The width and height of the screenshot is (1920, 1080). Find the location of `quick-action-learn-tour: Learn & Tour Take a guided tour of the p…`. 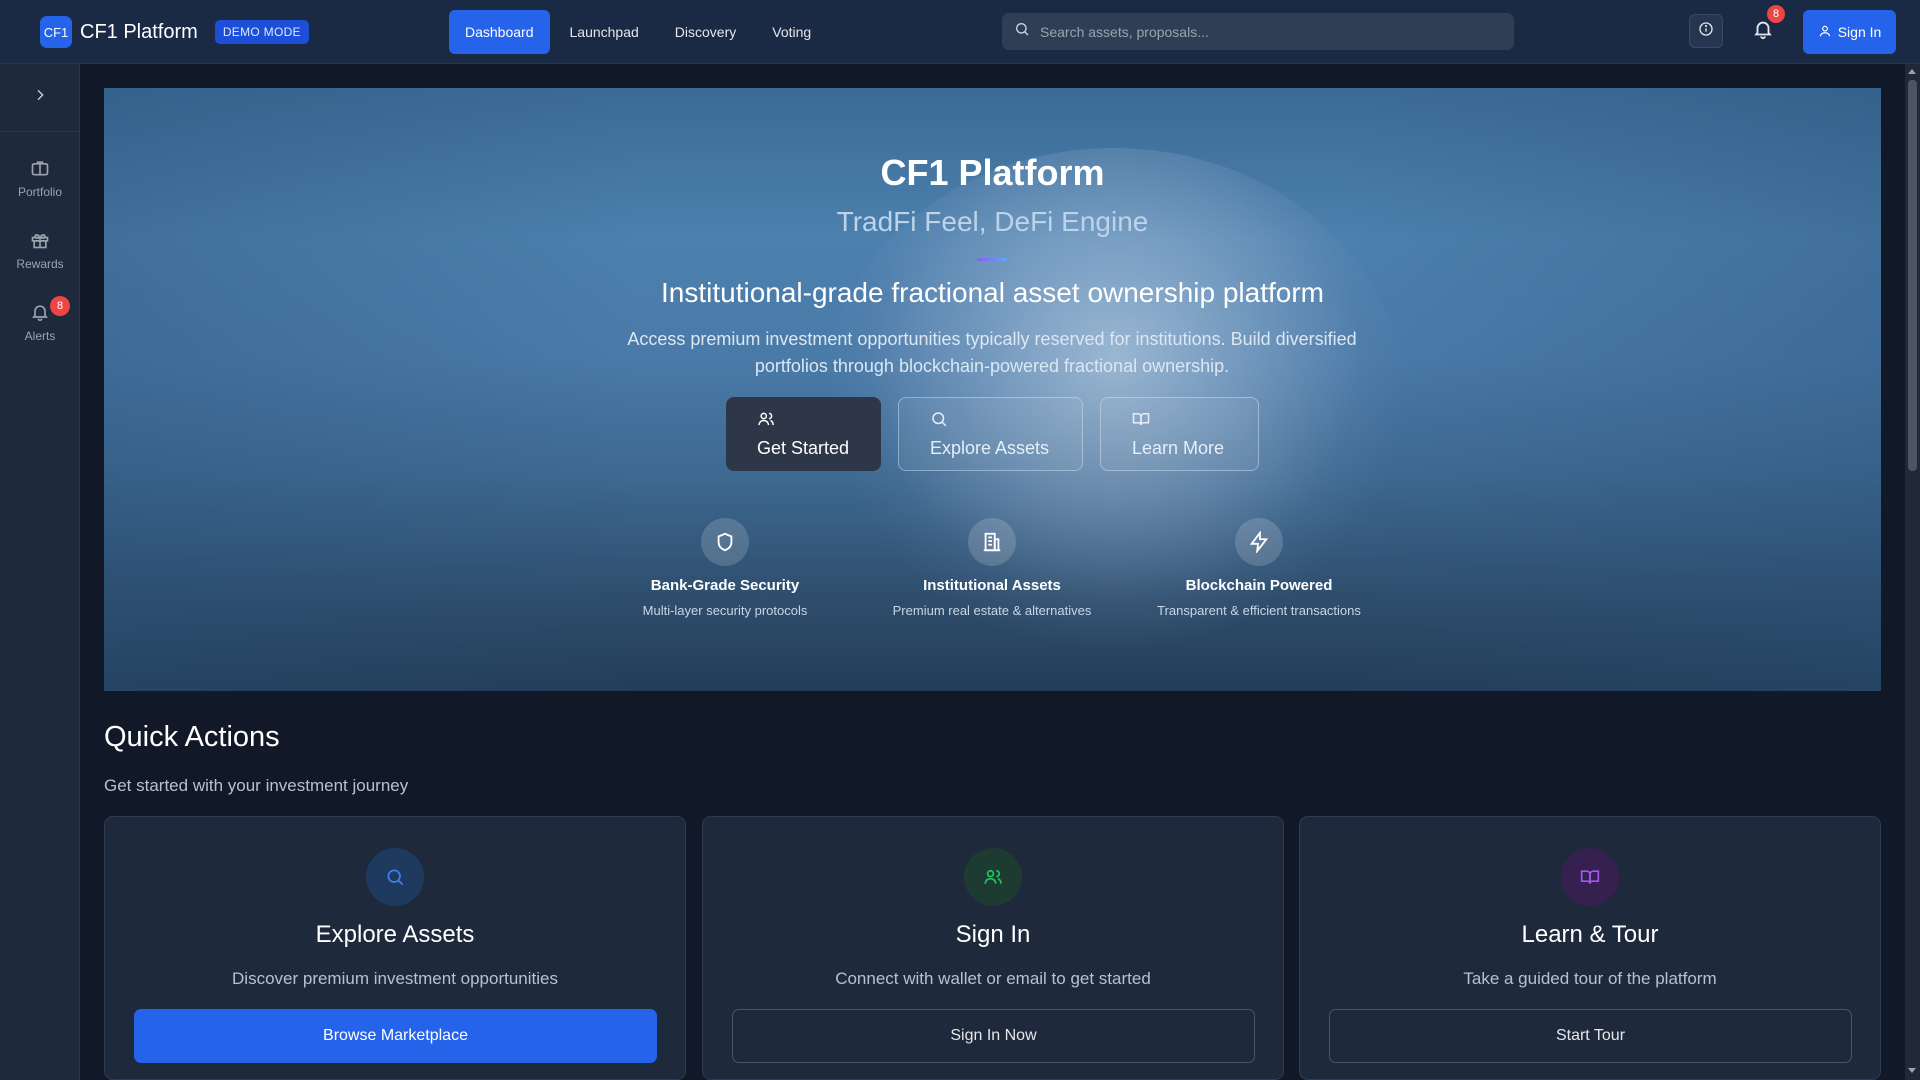

quick-action-learn-tour: Learn & Tour Take a guided tour of the p… is located at coordinates (1590, 948).